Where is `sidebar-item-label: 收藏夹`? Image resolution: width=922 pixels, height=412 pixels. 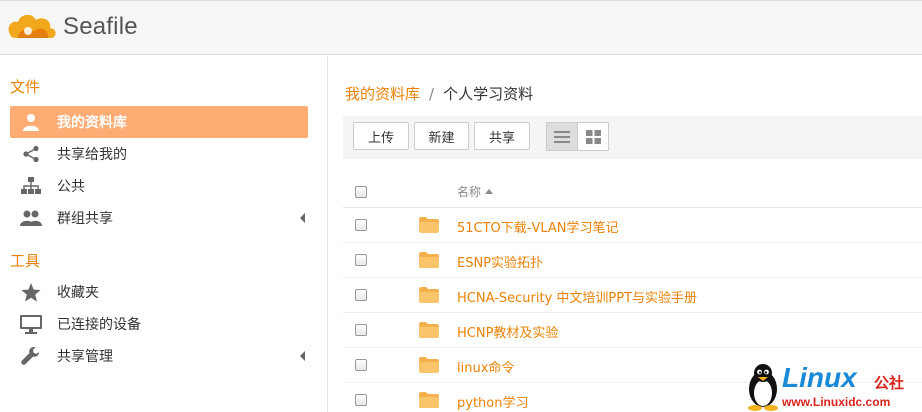 sidebar-item-label: 收藏夹 is located at coordinates (78, 293).